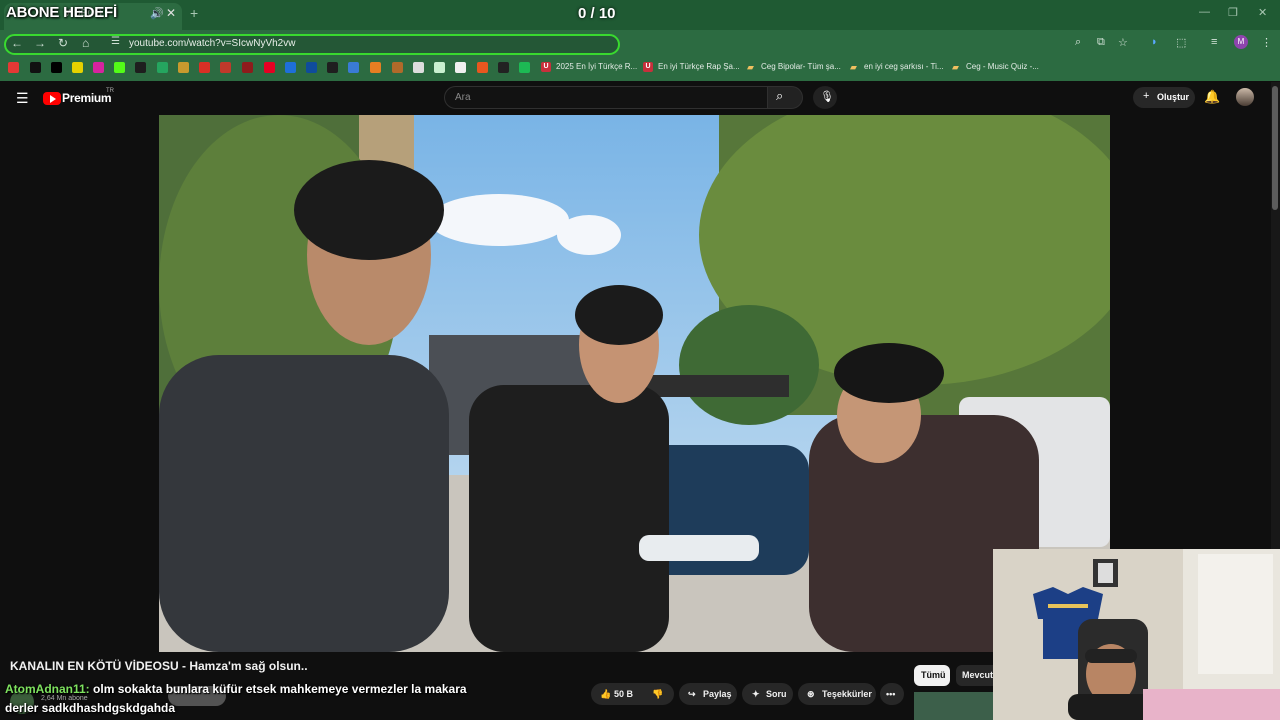 The width and height of the screenshot is (1280, 720). Describe the element at coordinates (1266, 42) in the screenshot. I see `menu-dots-icon: ⋮` at that location.